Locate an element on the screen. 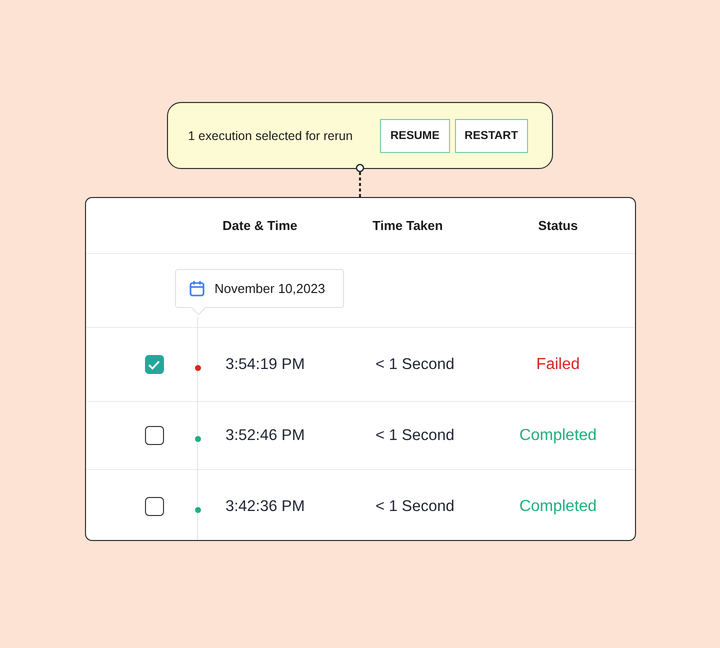 This screenshot has width=720, height=648. time-cell-text: 3:52:46 PM is located at coordinates (265, 435).